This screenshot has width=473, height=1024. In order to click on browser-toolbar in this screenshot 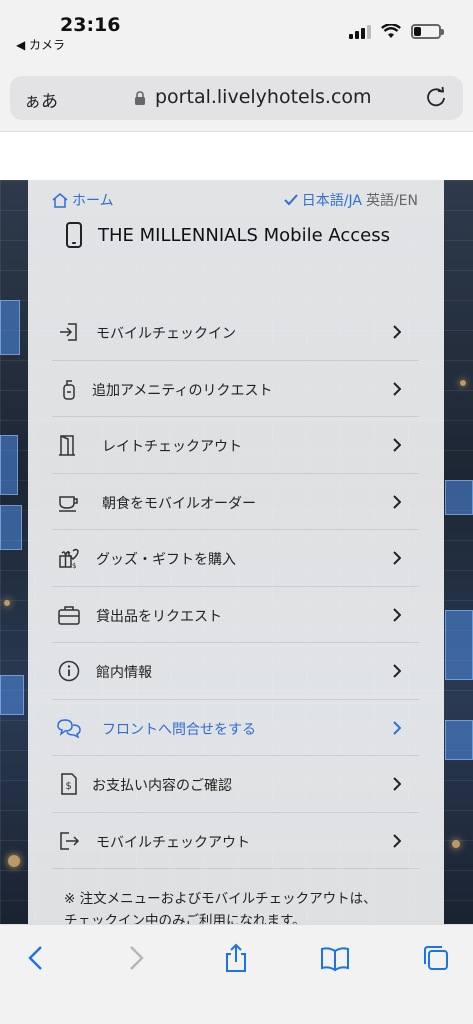, I will do `click(236, 974)`.